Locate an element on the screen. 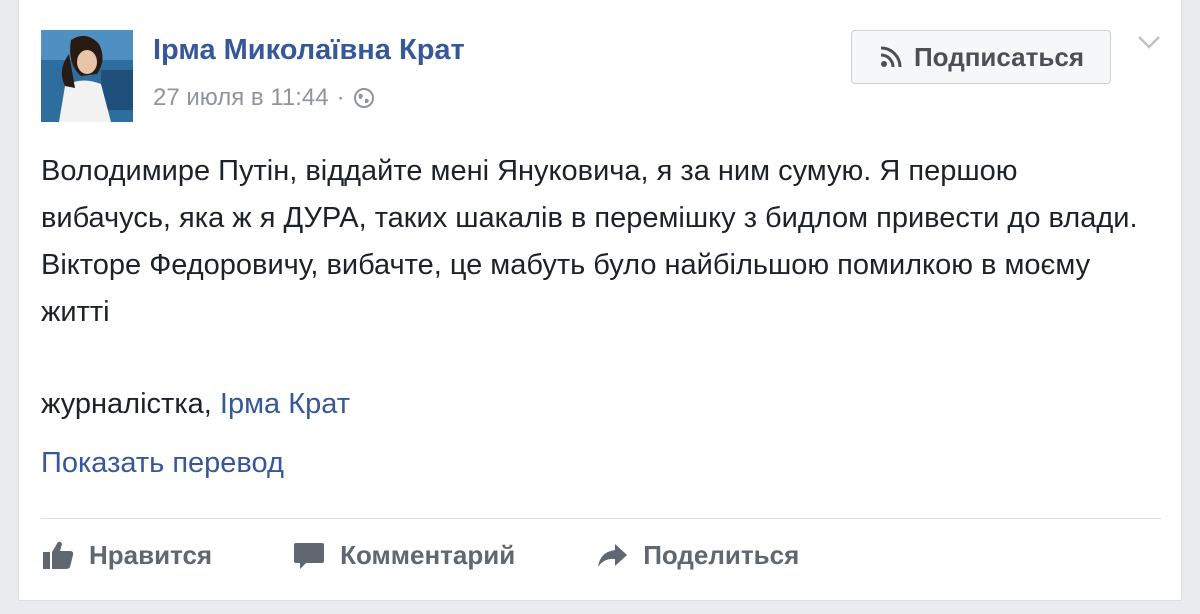  thumbs-up-icon is located at coordinates (58, 555).